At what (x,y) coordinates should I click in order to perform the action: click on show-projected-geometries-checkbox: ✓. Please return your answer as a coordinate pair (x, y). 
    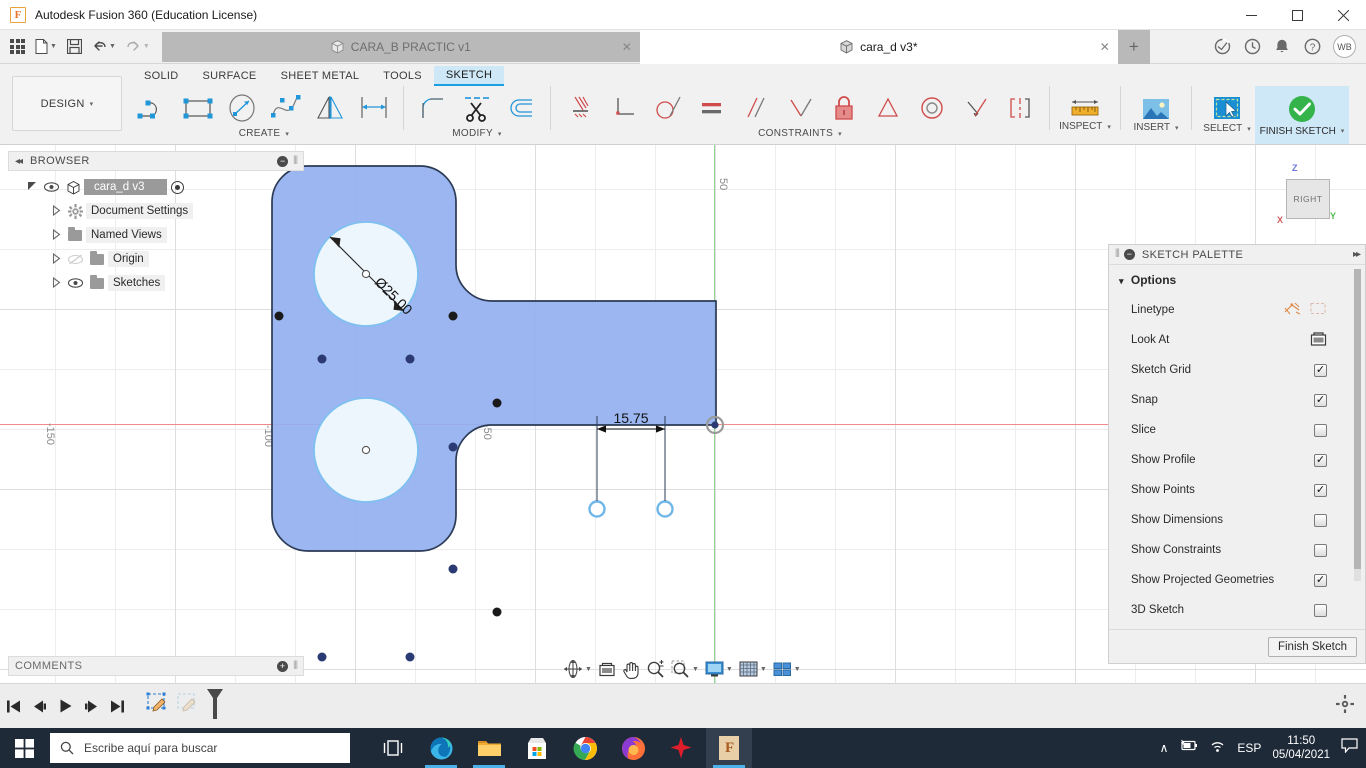
    Looking at the image, I should click on (1320, 580).